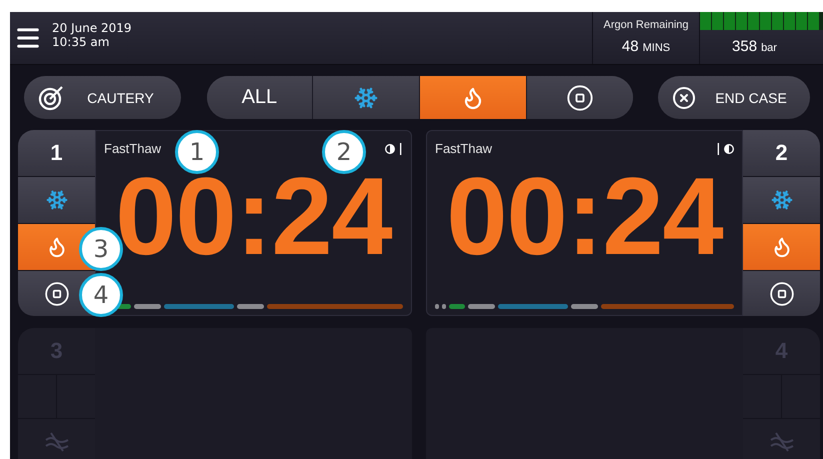  Describe the element at coordinates (81, 42) in the screenshot. I see `time: 10:35 am` at that location.